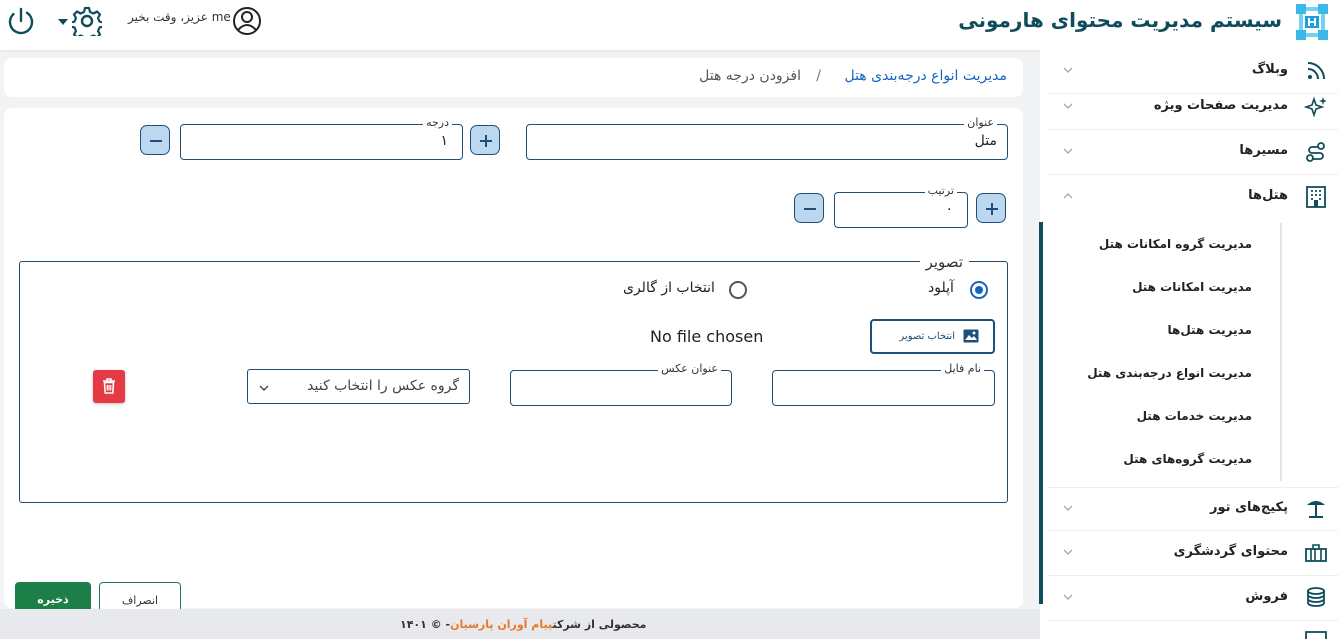 The height and width of the screenshot is (639, 1338). Describe the element at coordinates (87, 21) in the screenshot. I see `gear-icon` at that location.